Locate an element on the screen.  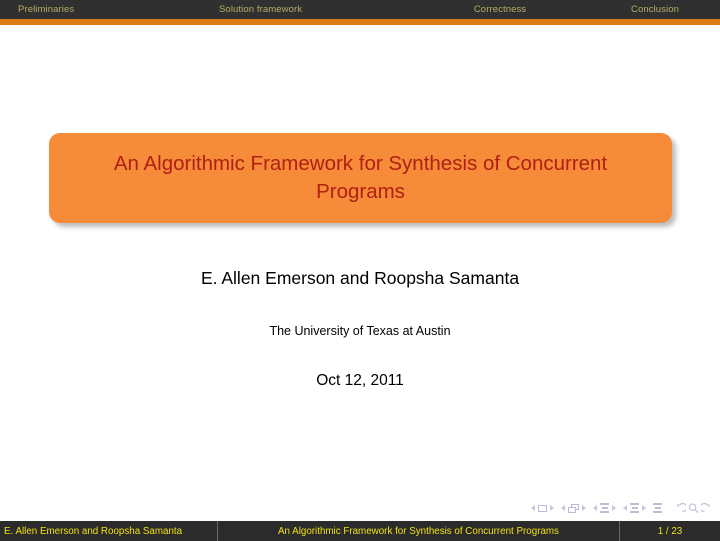
nav-section-correctness: Correctness is located at coordinates (500, 9).